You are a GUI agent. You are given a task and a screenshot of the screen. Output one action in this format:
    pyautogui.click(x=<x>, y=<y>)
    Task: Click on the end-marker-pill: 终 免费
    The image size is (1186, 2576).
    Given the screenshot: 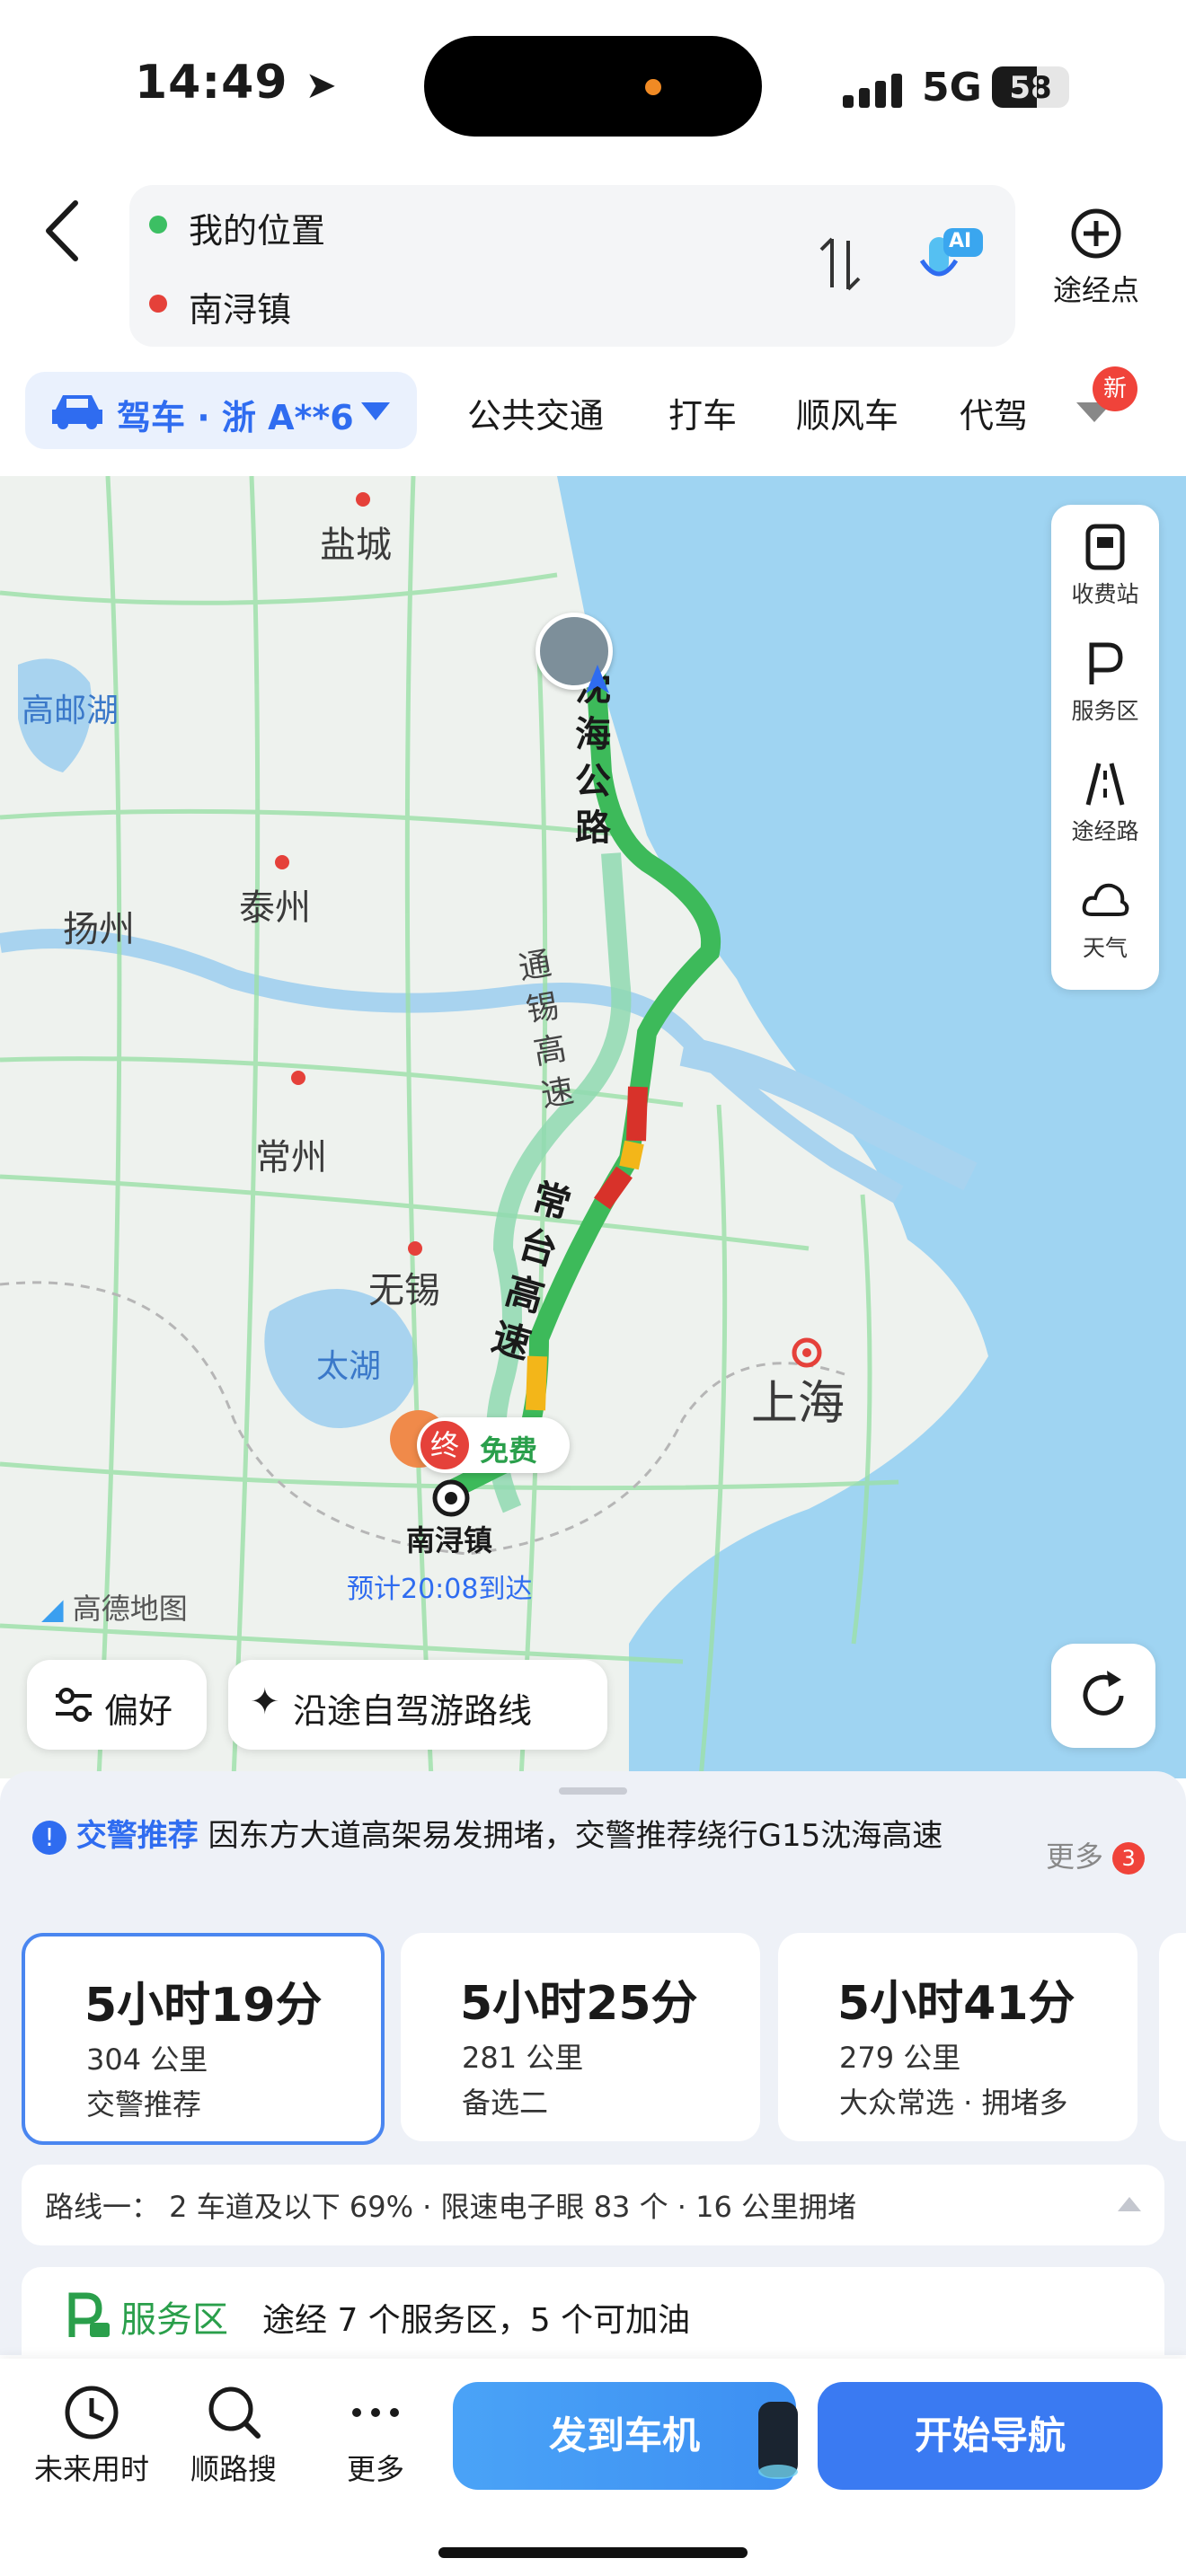 What is the action you would take?
    pyautogui.click(x=493, y=1445)
    